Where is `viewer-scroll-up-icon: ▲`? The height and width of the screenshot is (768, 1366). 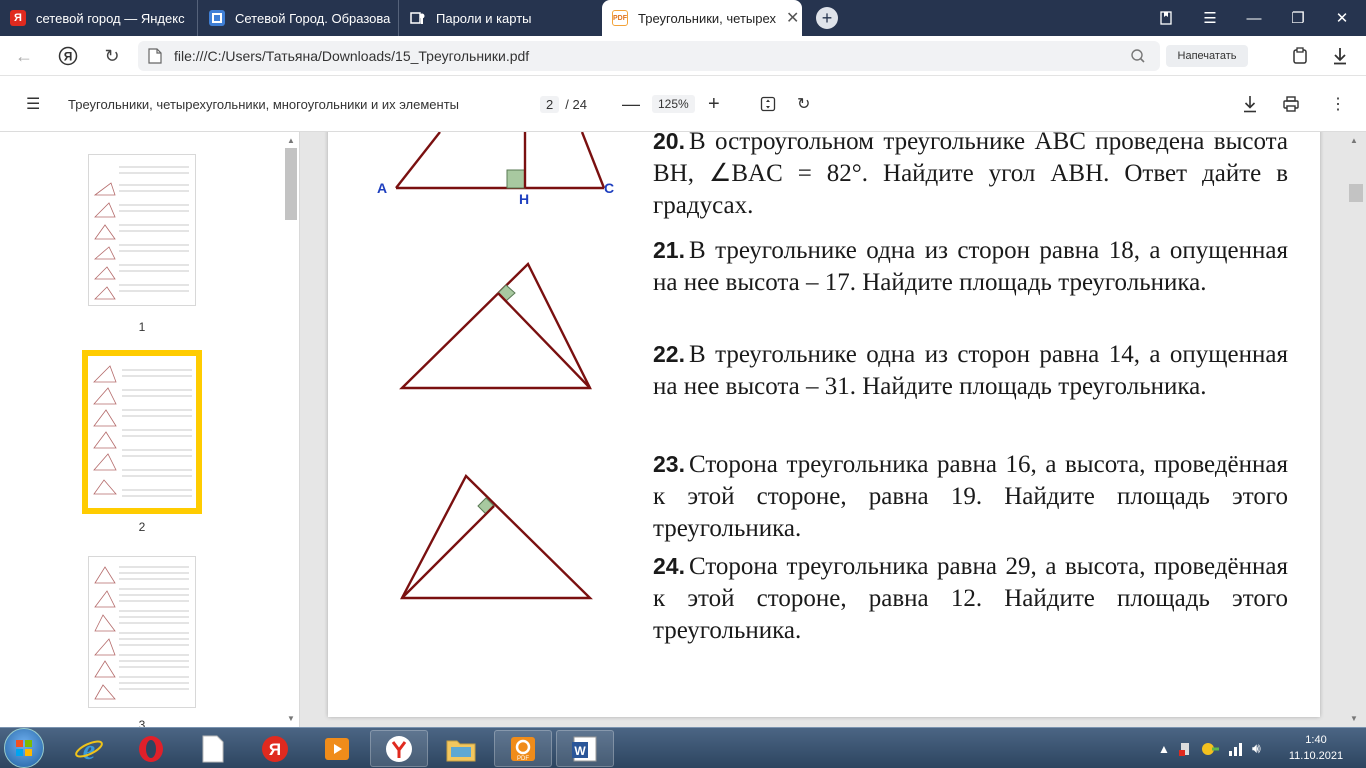 viewer-scroll-up-icon: ▲ is located at coordinates (1354, 140).